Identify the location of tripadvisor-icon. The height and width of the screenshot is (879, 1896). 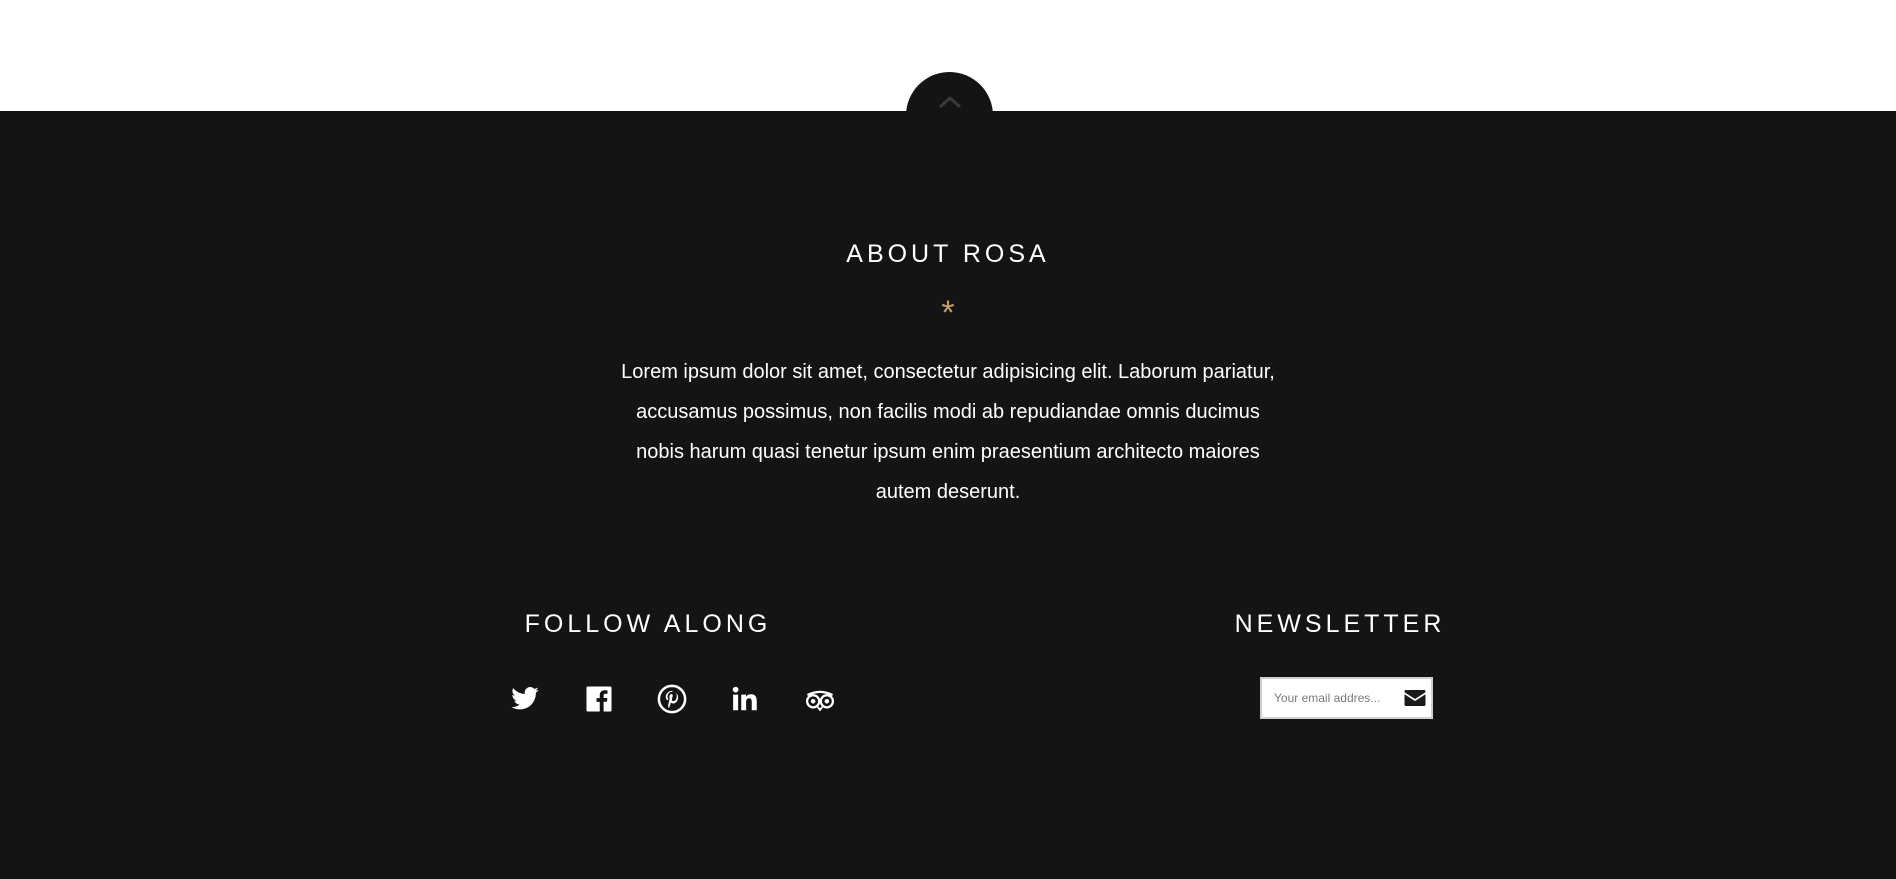
(820, 701).